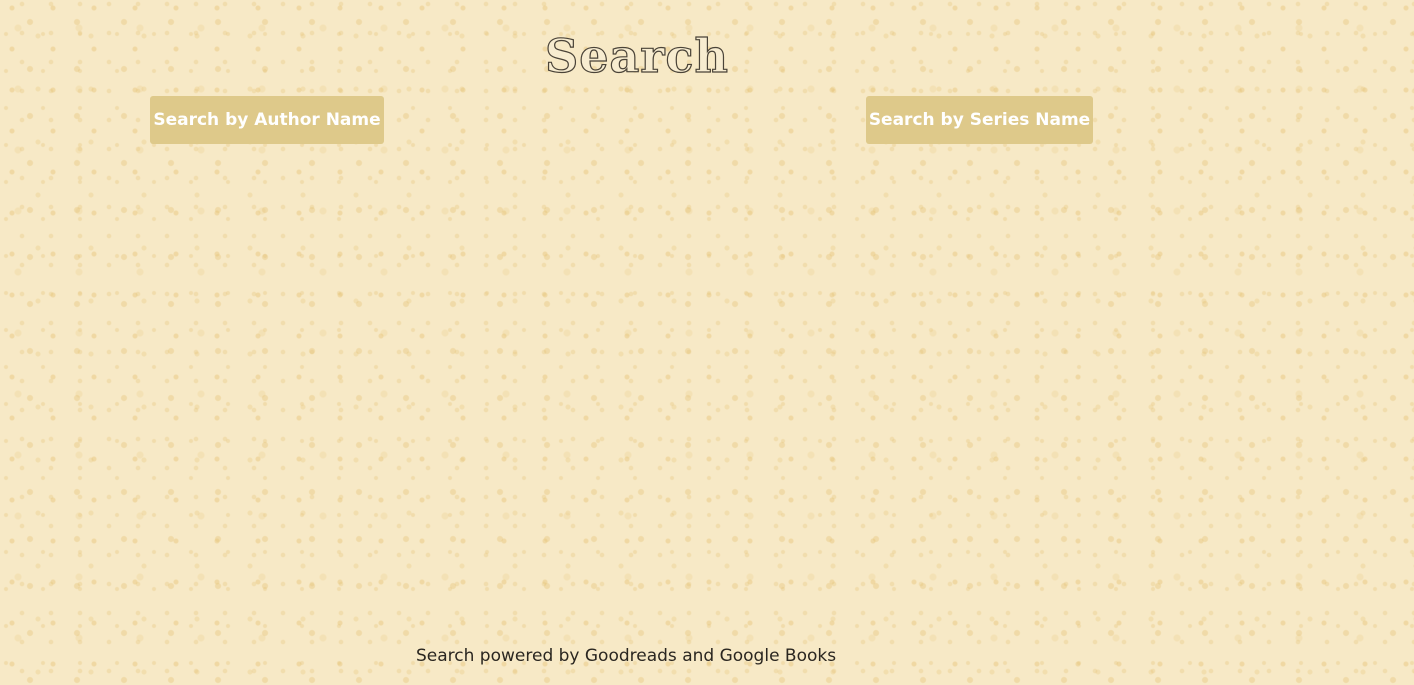  Describe the element at coordinates (979, 120) in the screenshot. I see `search-by-series-button: Search by Series Name` at that location.